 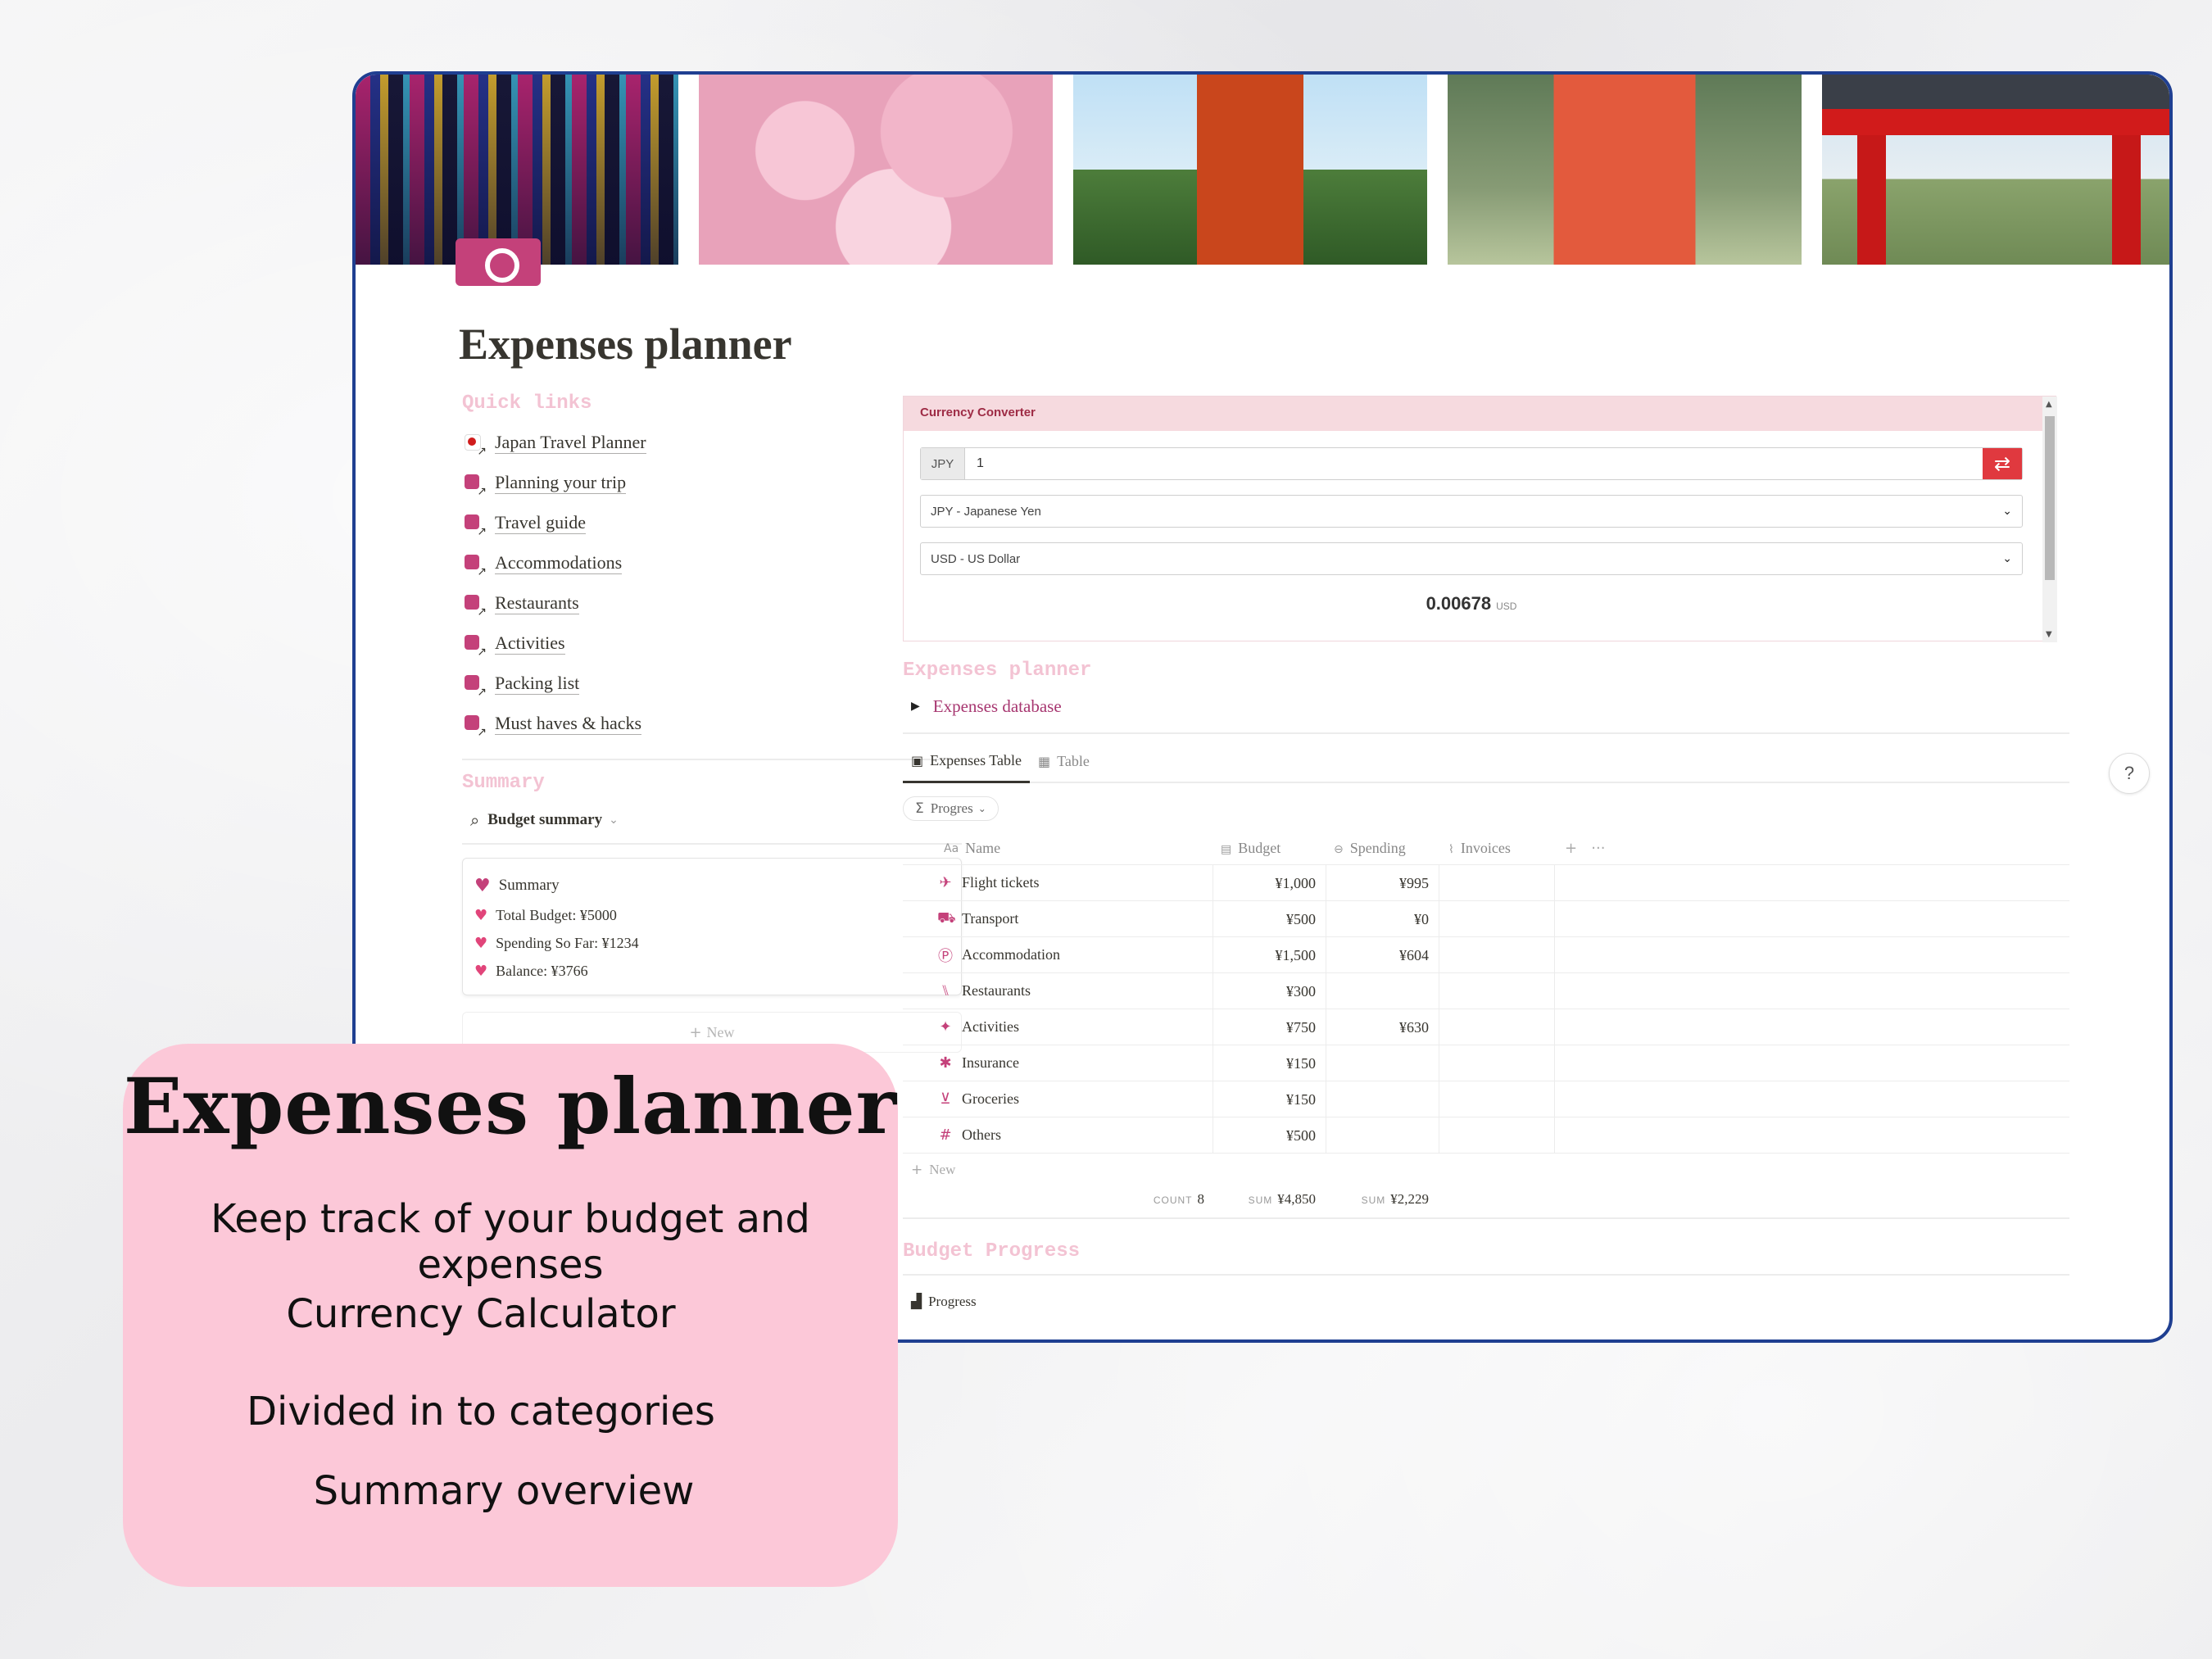 I want to click on progress-view-tab: ▟ Progress, so click(x=1486, y=1302).